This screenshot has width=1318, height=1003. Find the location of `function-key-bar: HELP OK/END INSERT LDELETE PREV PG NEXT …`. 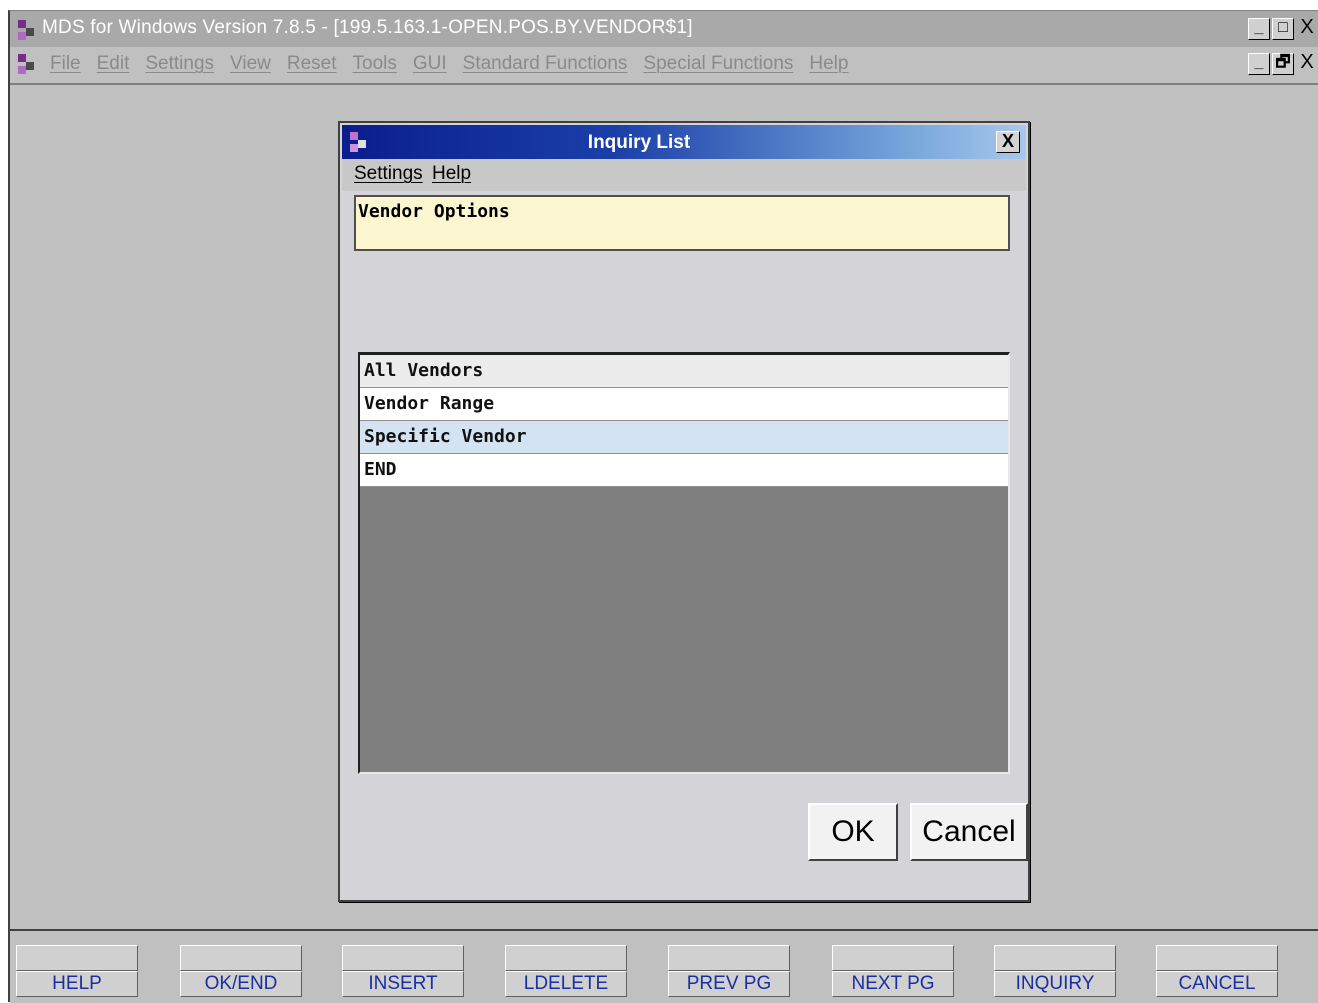

function-key-bar: HELP OK/END INSERT LDELETE PREV PG NEXT … is located at coordinates (664, 966).